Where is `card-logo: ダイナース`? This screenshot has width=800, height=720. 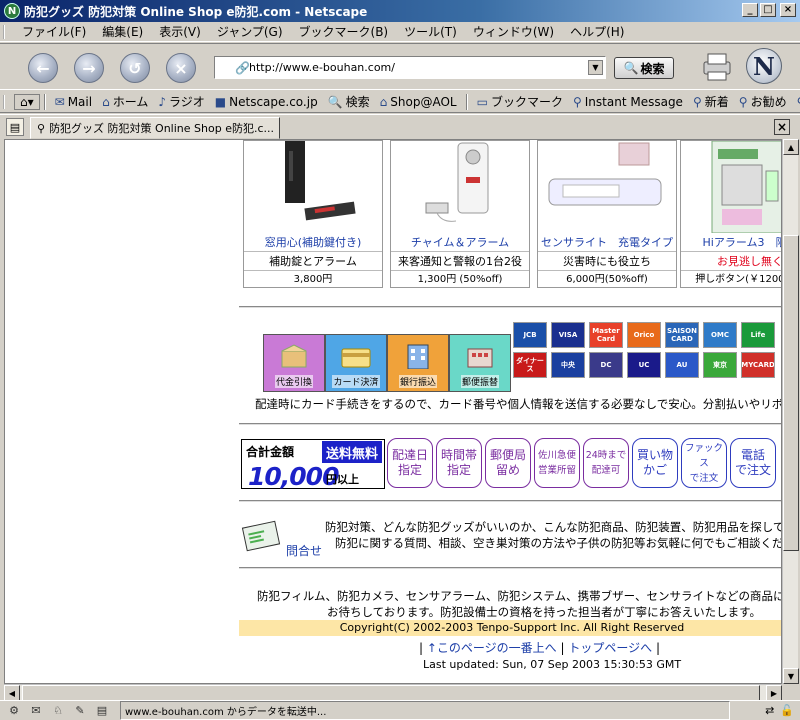
card-logo: ダイナース is located at coordinates (530, 365).